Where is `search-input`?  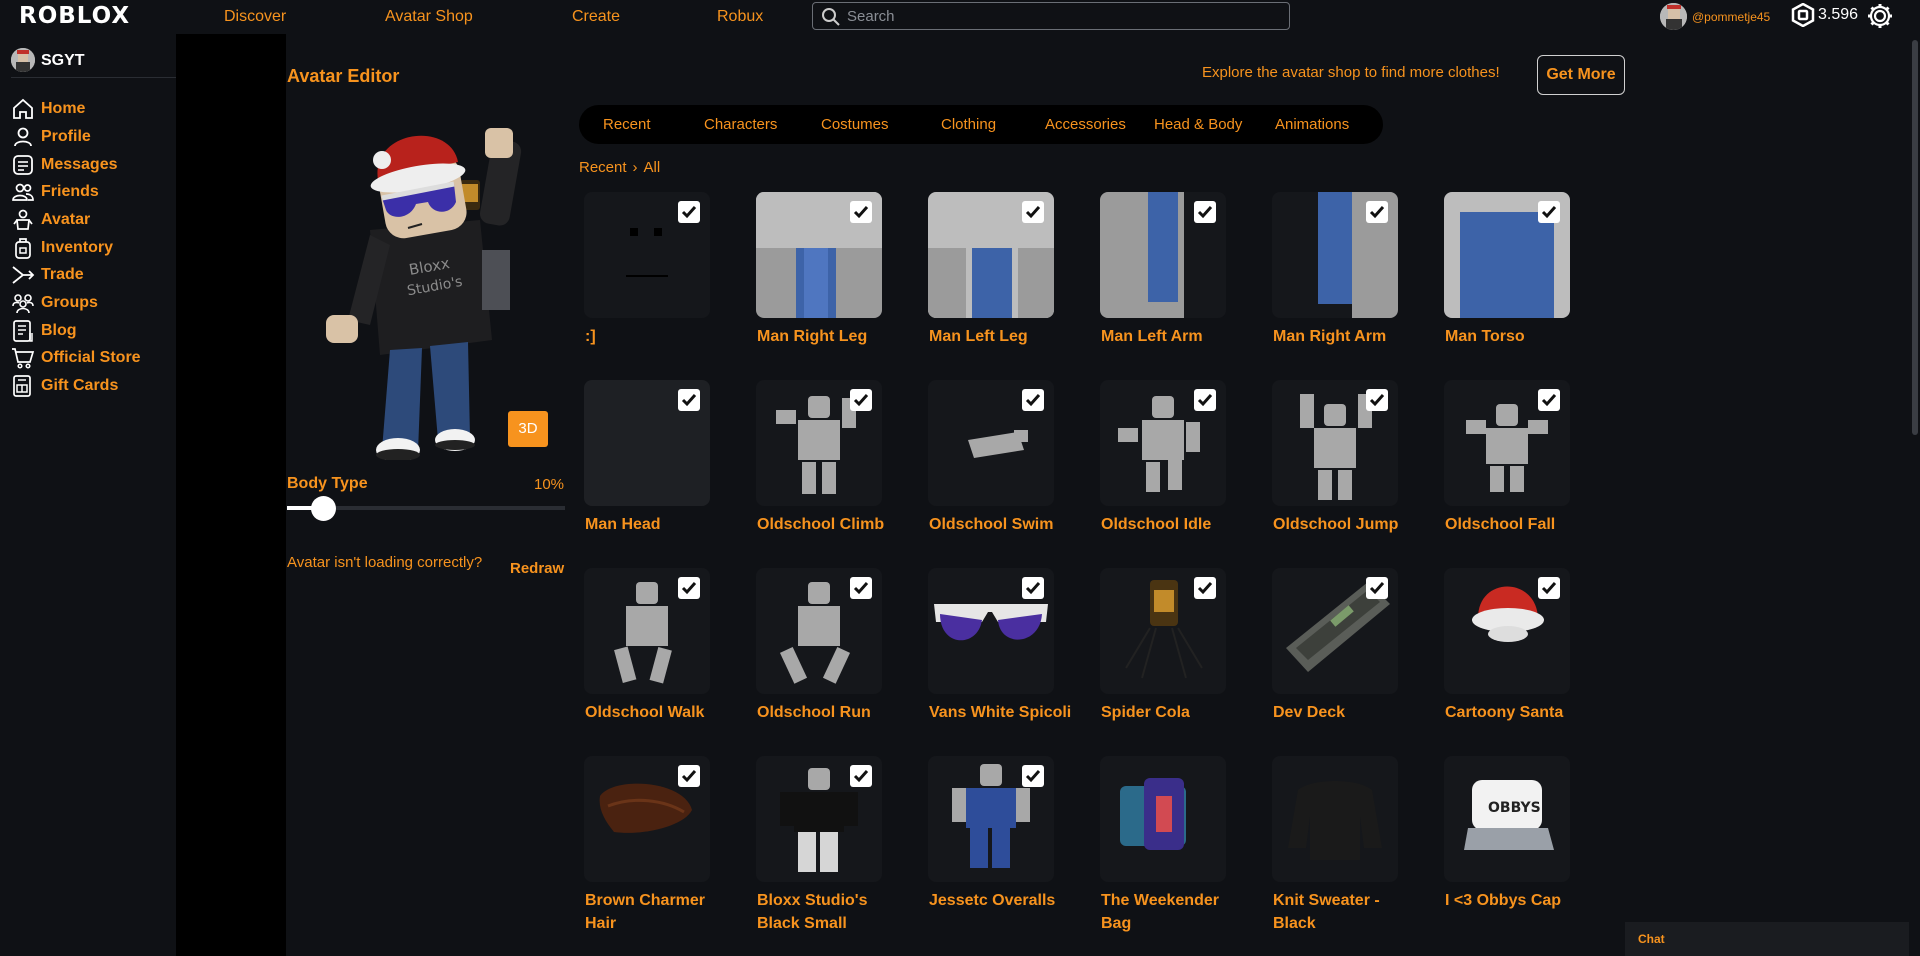 search-input is located at coordinates (1062, 16).